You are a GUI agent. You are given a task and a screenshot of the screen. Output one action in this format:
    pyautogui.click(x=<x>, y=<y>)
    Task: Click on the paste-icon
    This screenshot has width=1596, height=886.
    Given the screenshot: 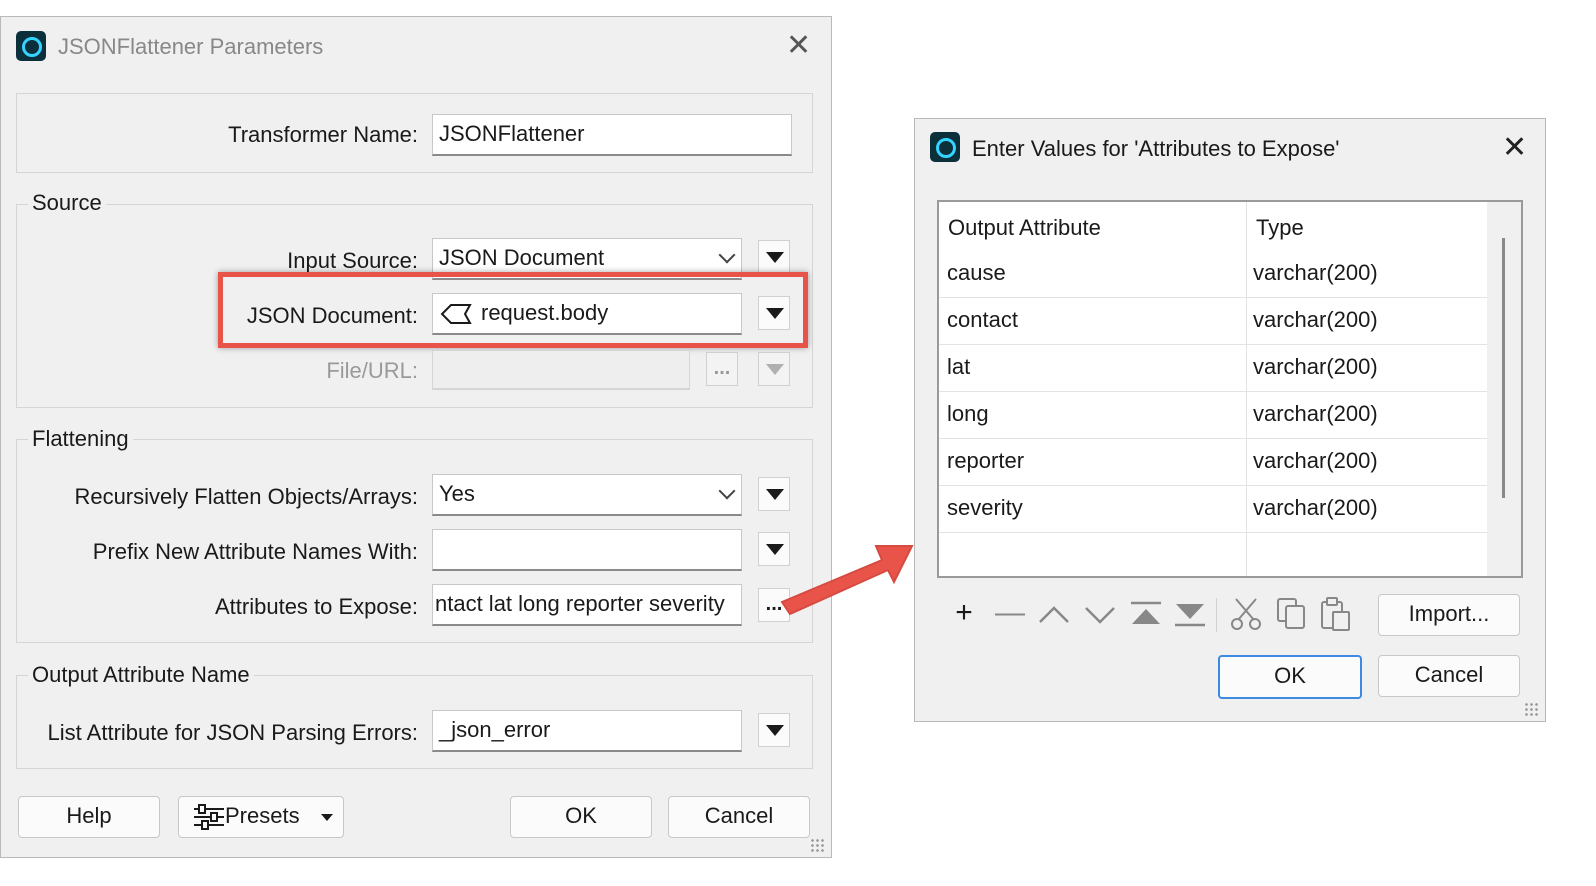 What is the action you would take?
    pyautogui.click(x=1336, y=614)
    